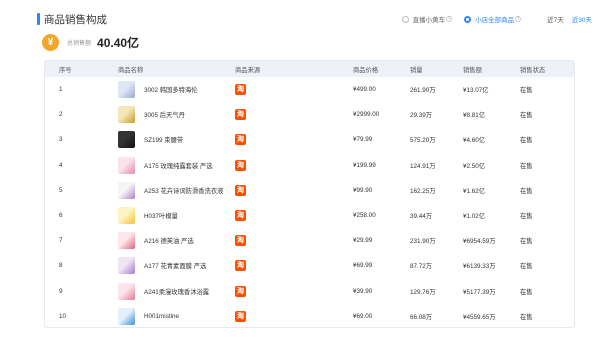 The image size is (610, 340). Describe the element at coordinates (363, 190) in the screenshot. I see `product-price: ¥99.90` at that location.